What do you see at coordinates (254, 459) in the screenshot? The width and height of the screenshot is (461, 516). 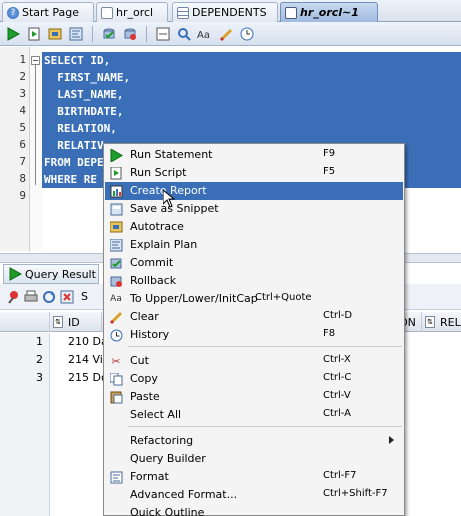 I see `menu-item-query-builder: Query Builder` at bounding box center [254, 459].